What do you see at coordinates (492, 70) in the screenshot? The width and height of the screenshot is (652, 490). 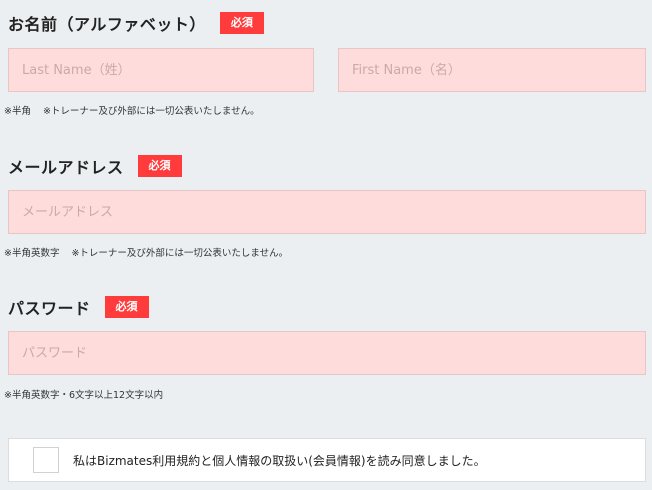 I see `first-name-input` at bounding box center [492, 70].